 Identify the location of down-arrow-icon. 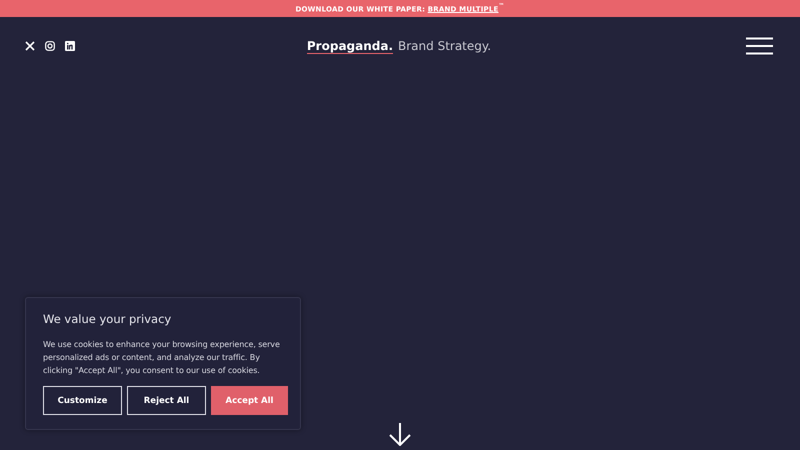
(400, 434).